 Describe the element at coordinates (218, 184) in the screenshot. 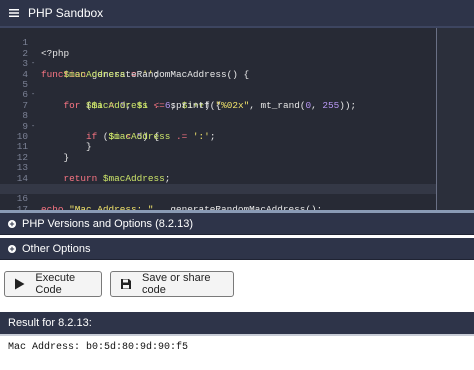

I see `code-line-15: 15` at that location.